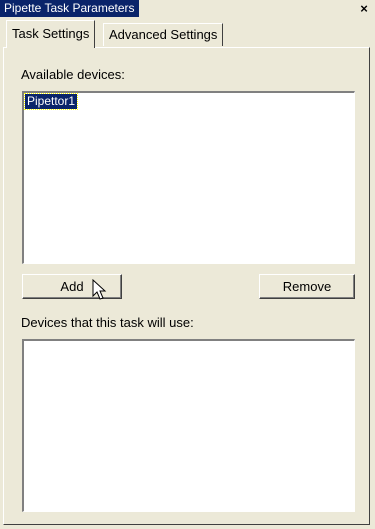 The width and height of the screenshot is (375, 529). I want to click on task-devices-label: Devices that this task will use:, so click(107, 322).